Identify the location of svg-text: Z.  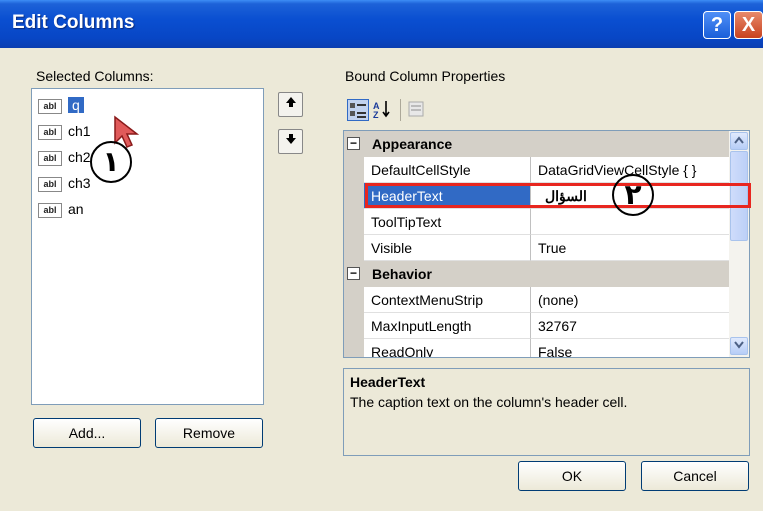
(376, 114).